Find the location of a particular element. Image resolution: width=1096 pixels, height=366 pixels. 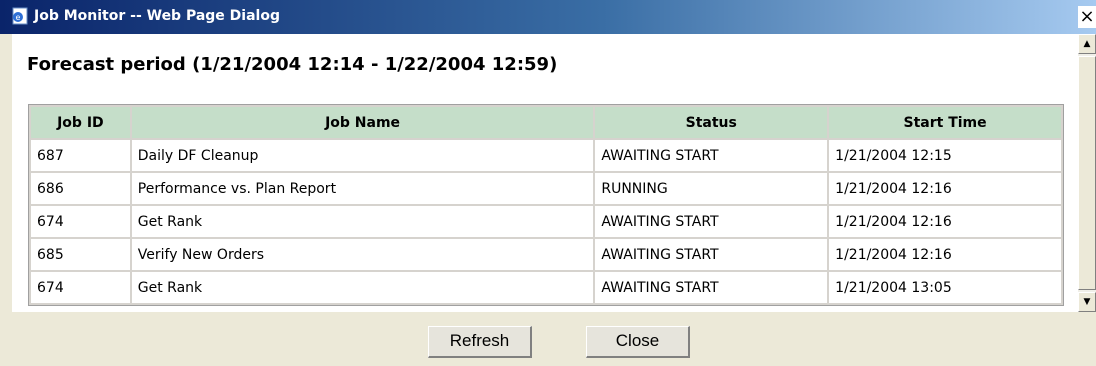

scroll-down-arrow-icon: ▼ is located at coordinates (1087, 302).